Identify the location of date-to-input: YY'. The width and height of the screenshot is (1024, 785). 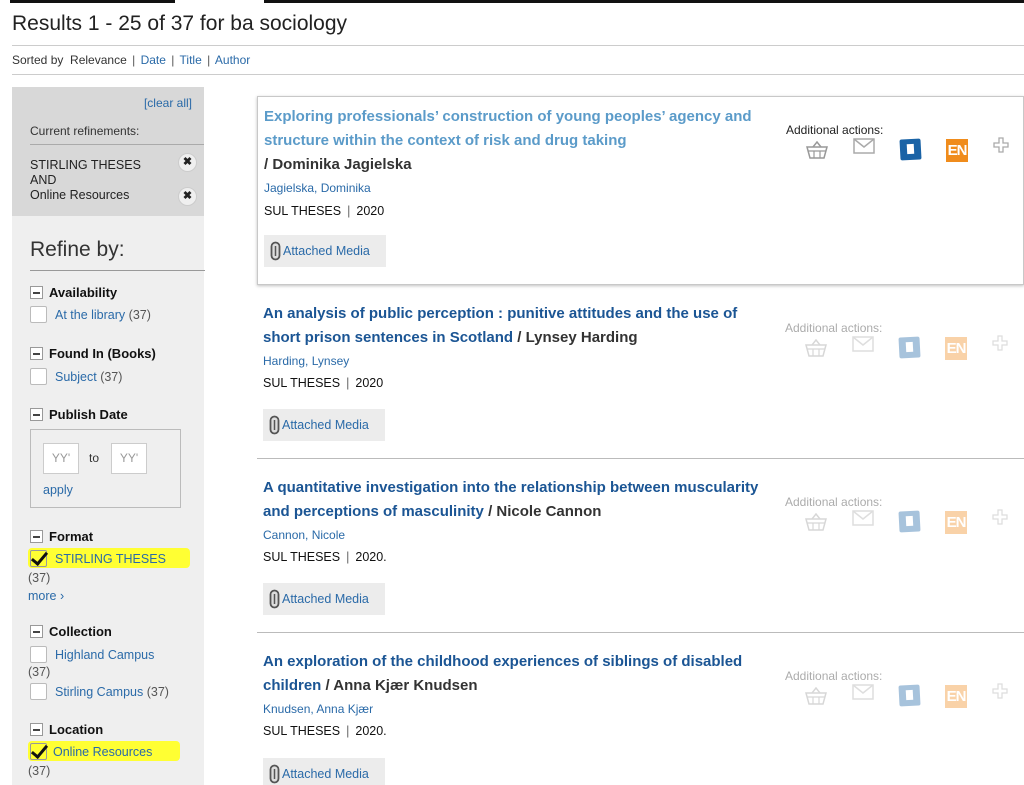
(129, 458).